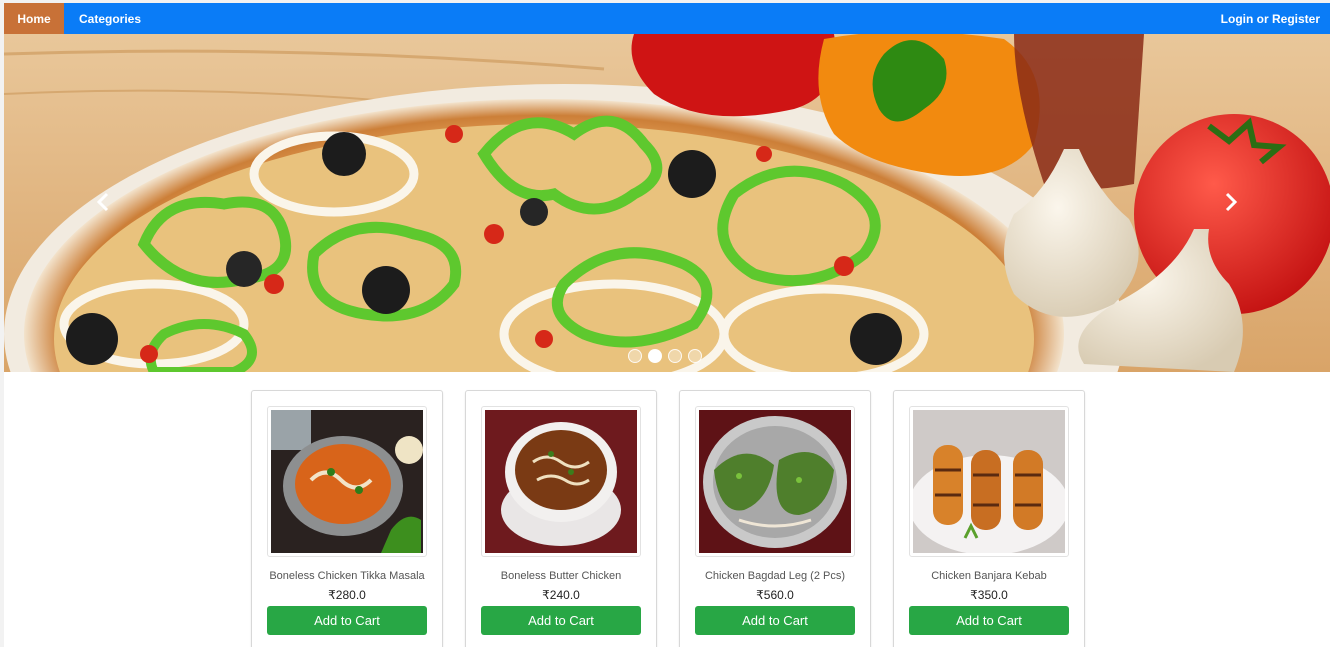  I want to click on chicken-tikka-masala-image, so click(347, 481).